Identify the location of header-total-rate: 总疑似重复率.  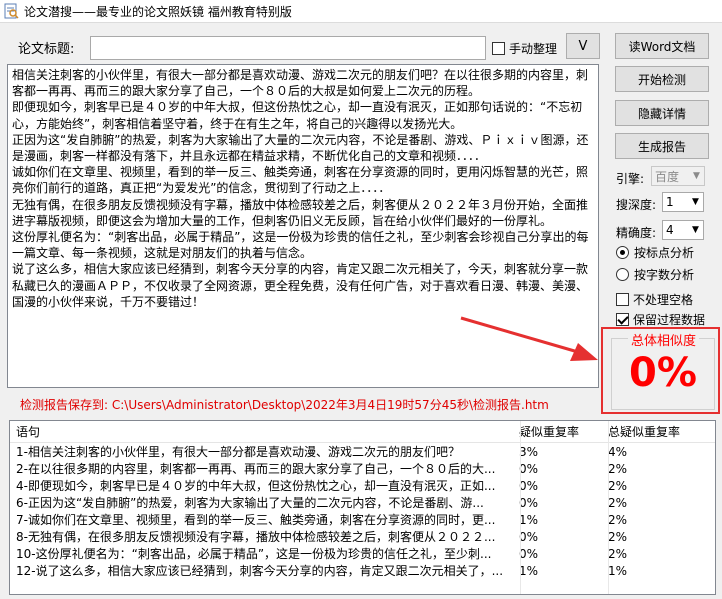
(659, 431).